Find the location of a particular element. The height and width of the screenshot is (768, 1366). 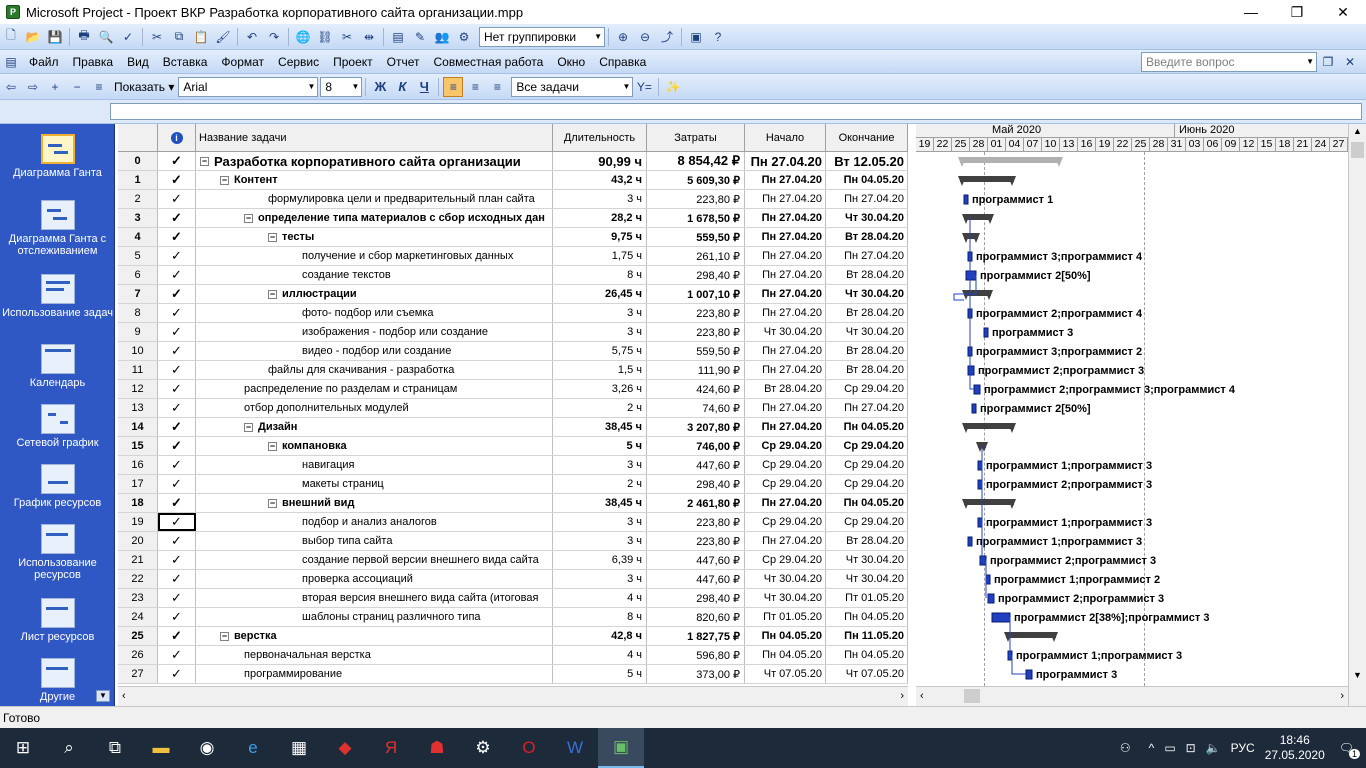

edge-icon: e is located at coordinates (253, 748).